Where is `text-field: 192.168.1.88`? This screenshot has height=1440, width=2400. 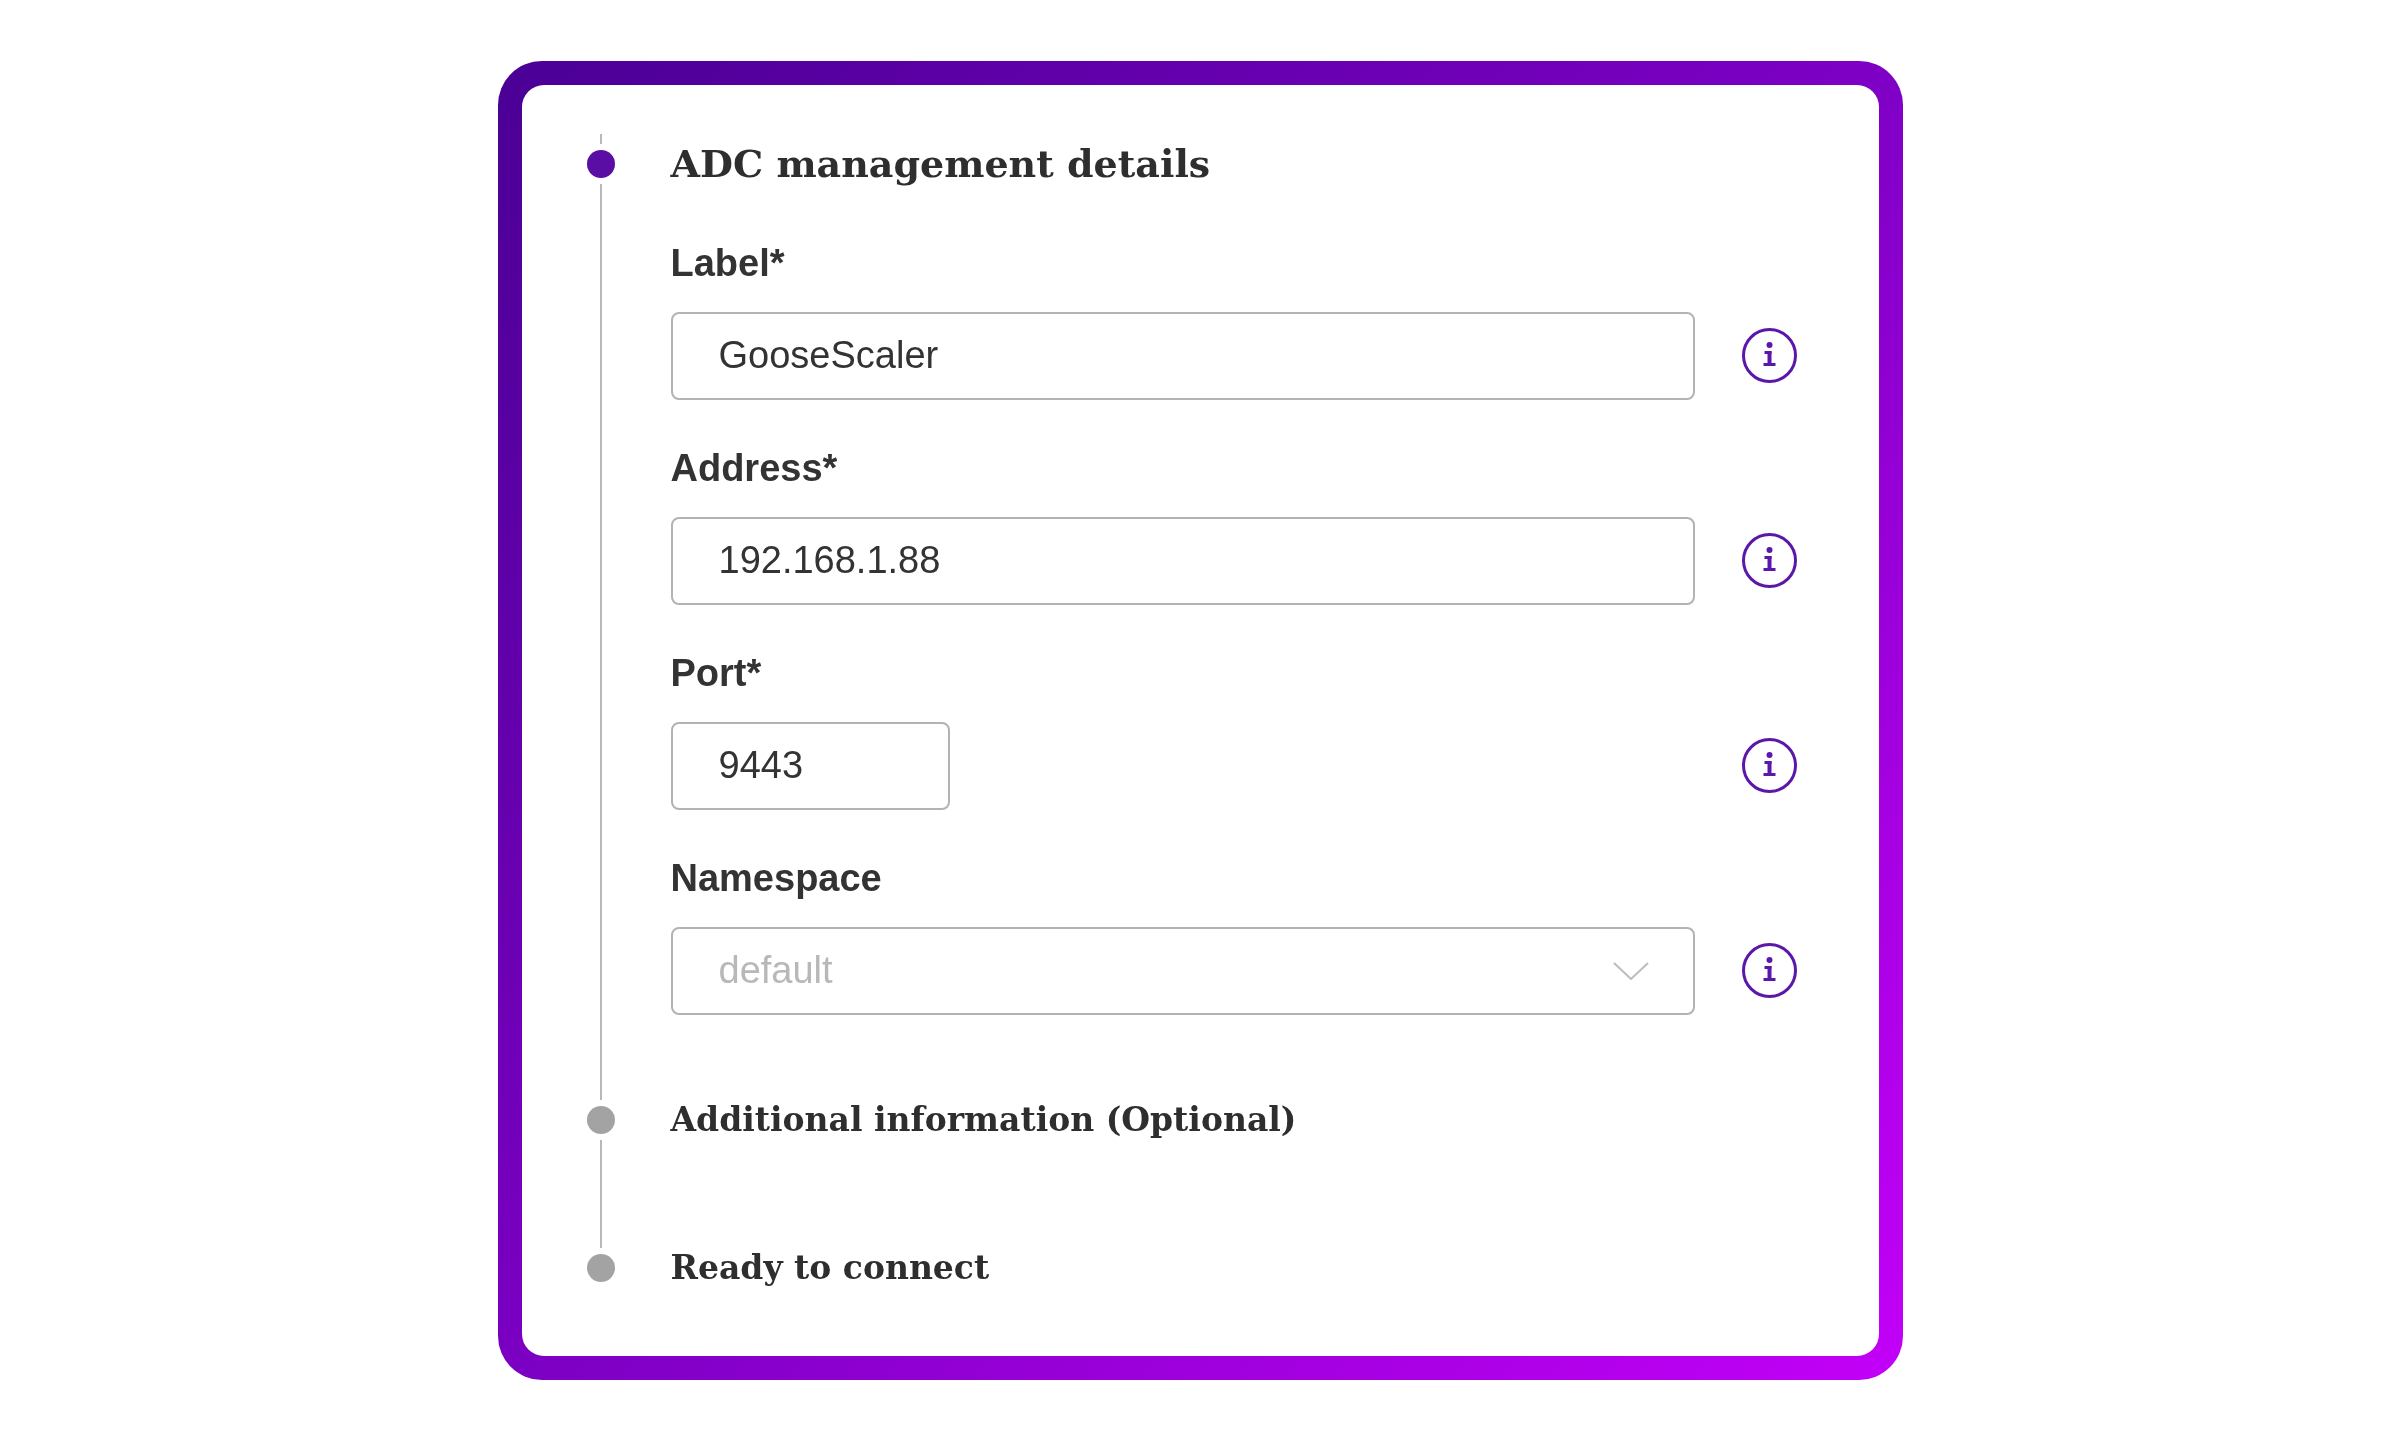 text-field: 192.168.1.88 is located at coordinates (1182, 560).